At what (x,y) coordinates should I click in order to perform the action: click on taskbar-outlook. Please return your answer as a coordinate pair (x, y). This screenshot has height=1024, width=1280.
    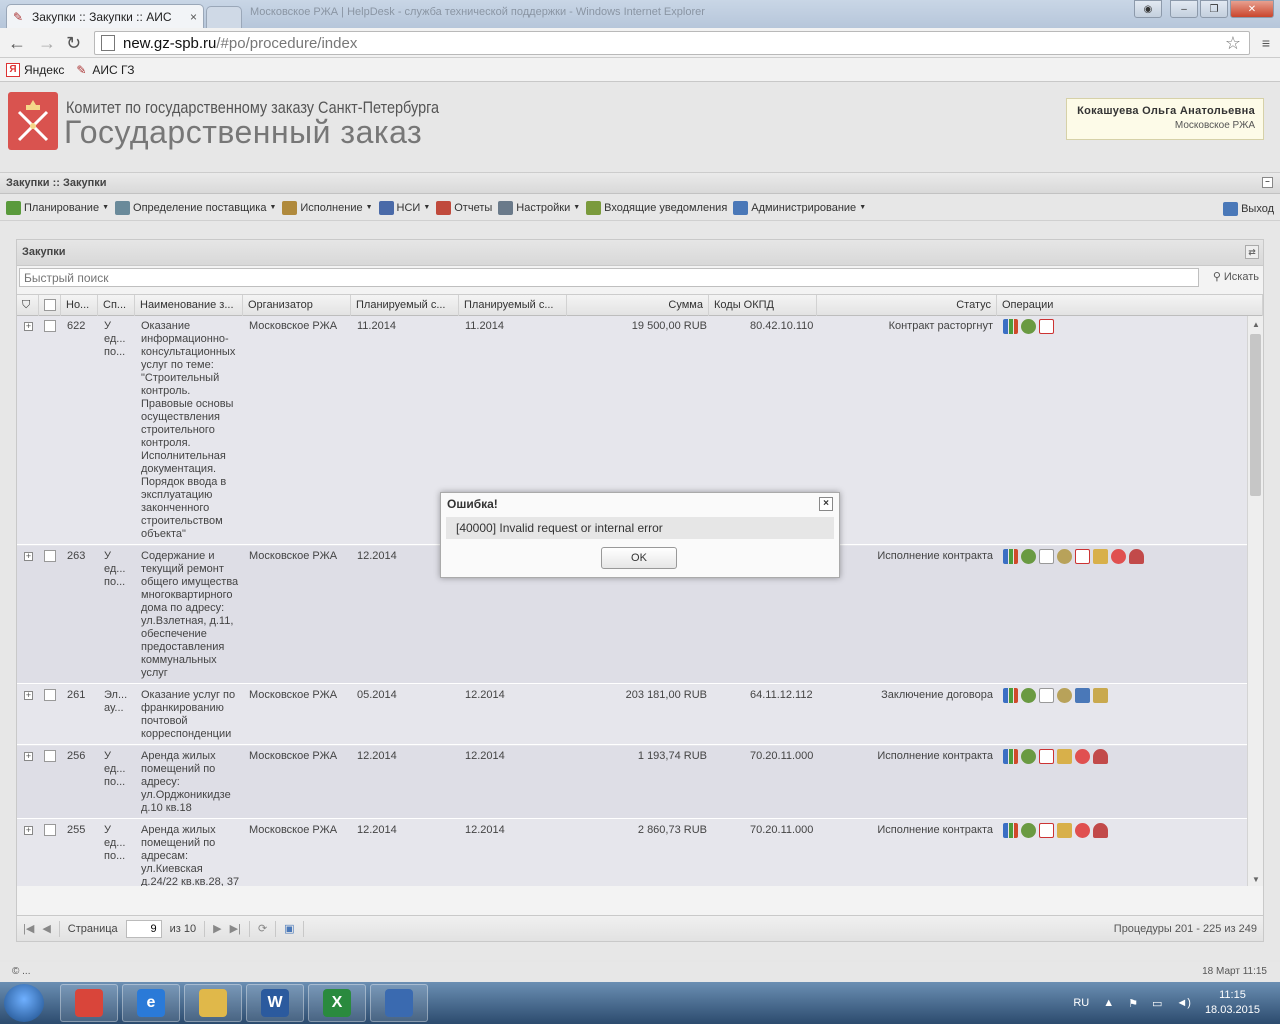
    Looking at the image, I should click on (399, 1003).